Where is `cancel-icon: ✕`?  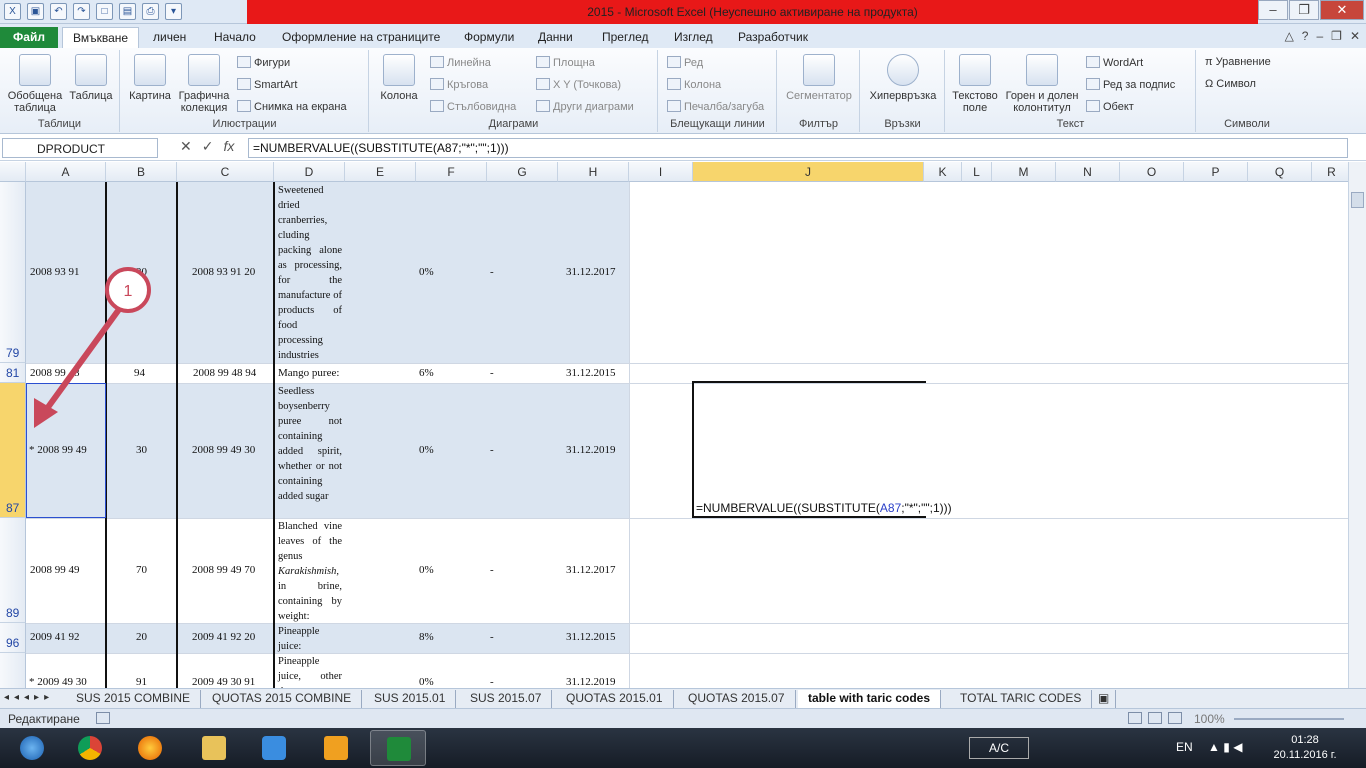 cancel-icon: ✕ is located at coordinates (186, 146).